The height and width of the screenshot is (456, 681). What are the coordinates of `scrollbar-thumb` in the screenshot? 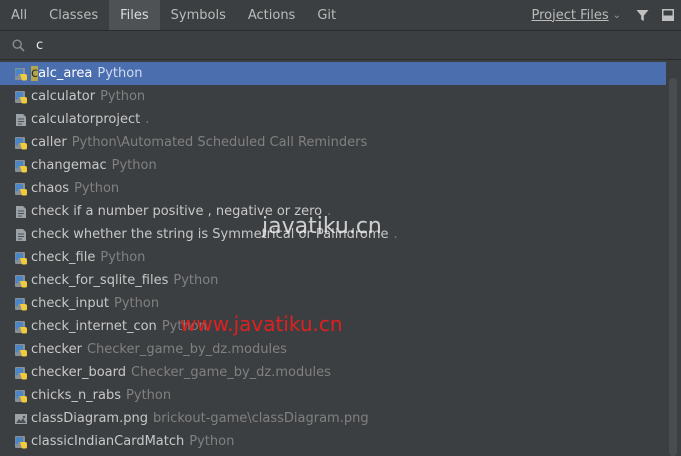 It's located at (673, 267).